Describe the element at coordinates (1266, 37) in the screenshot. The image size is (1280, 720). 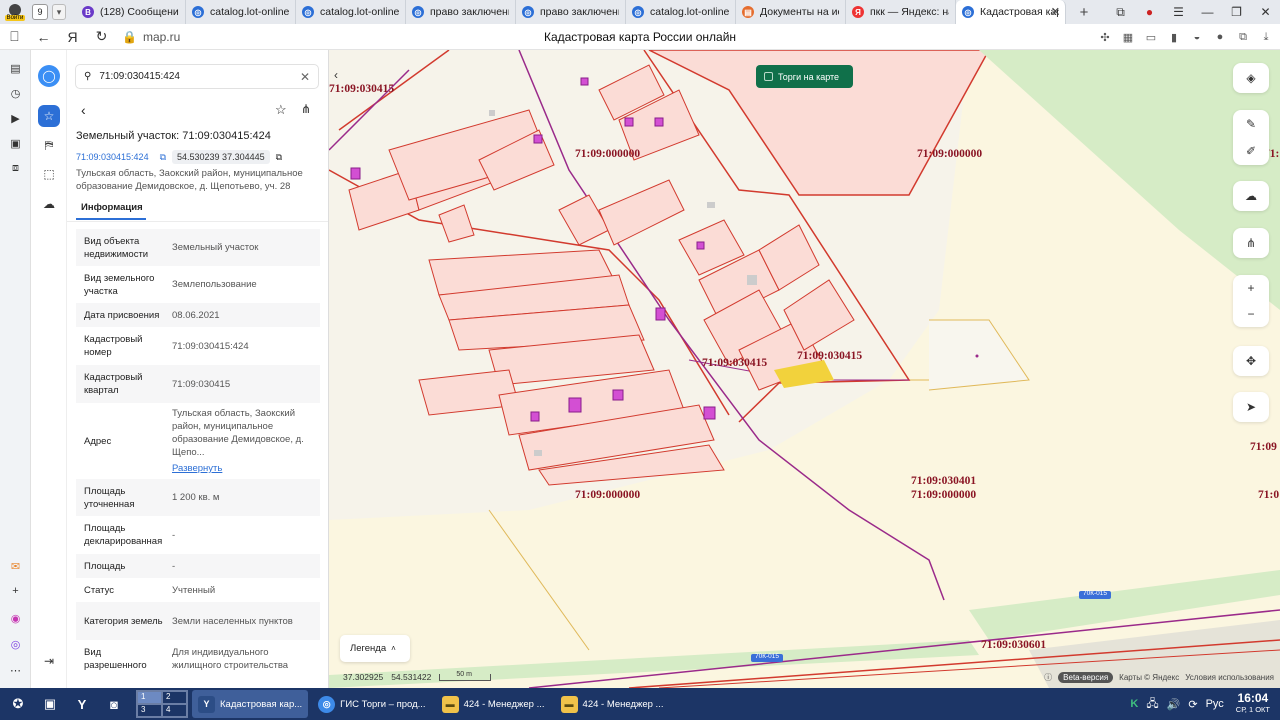
I see `download-icon: ⤓` at that location.